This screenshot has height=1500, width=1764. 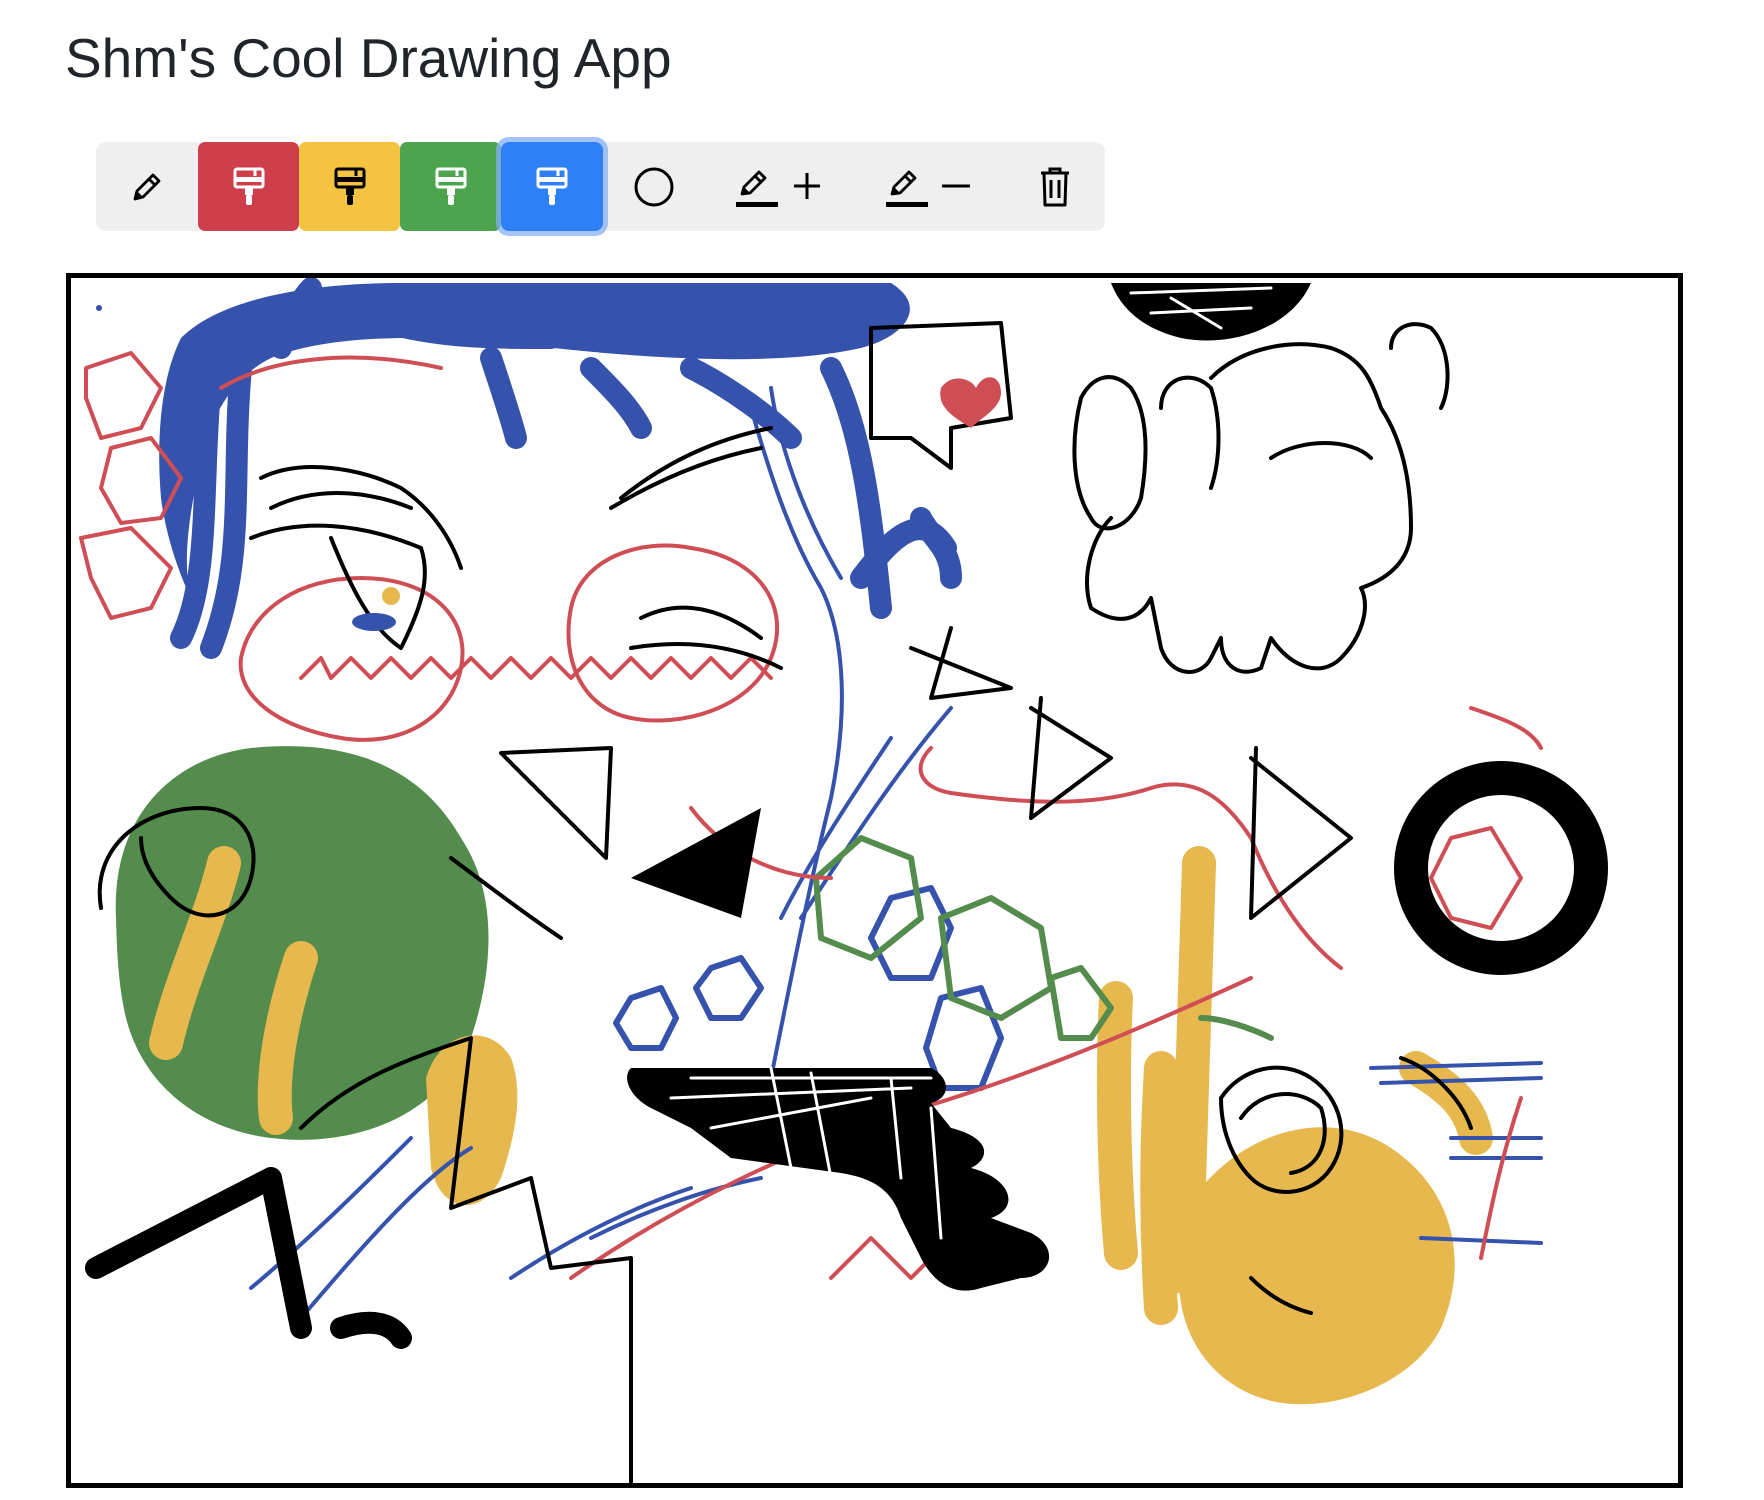 I want to click on yellow-brush-button, so click(x=349, y=186).